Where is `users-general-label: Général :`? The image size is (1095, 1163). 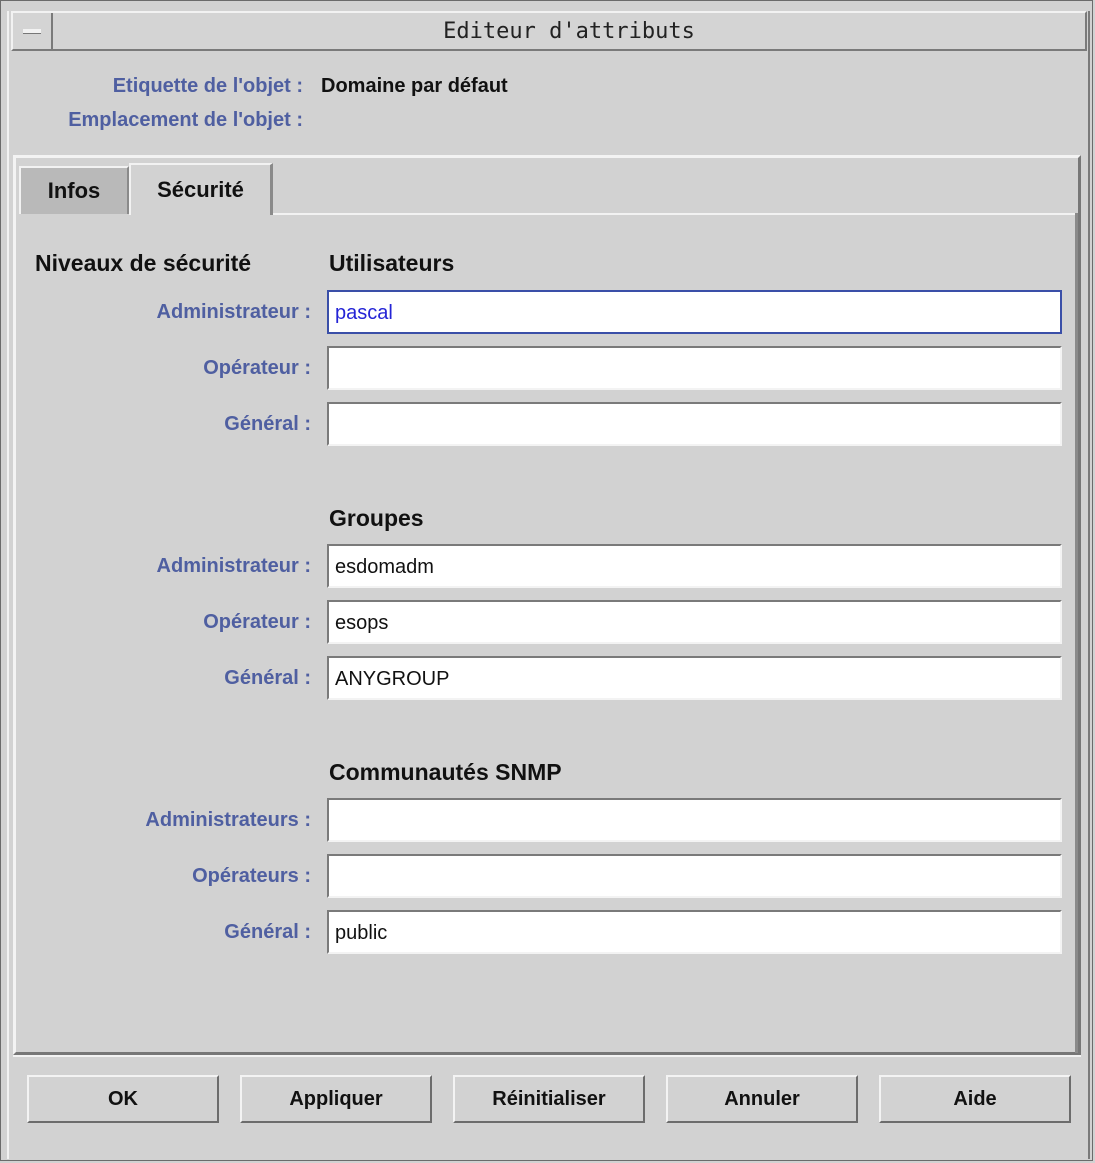 users-general-label: Général : is located at coordinates (267, 424).